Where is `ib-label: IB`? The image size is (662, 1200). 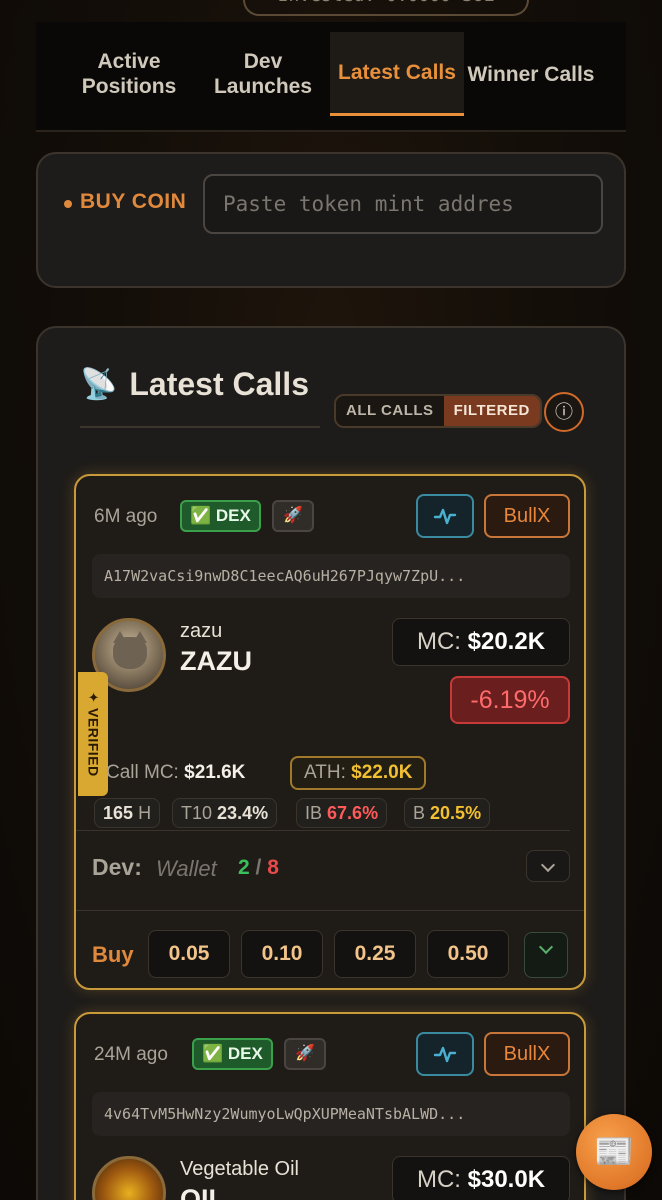 ib-label: IB is located at coordinates (314, 813).